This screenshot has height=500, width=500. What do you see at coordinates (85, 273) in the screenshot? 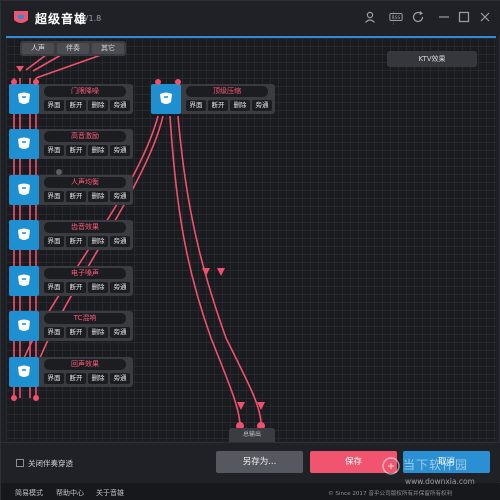
I see `node-title: 电子嗓声` at bounding box center [85, 273].